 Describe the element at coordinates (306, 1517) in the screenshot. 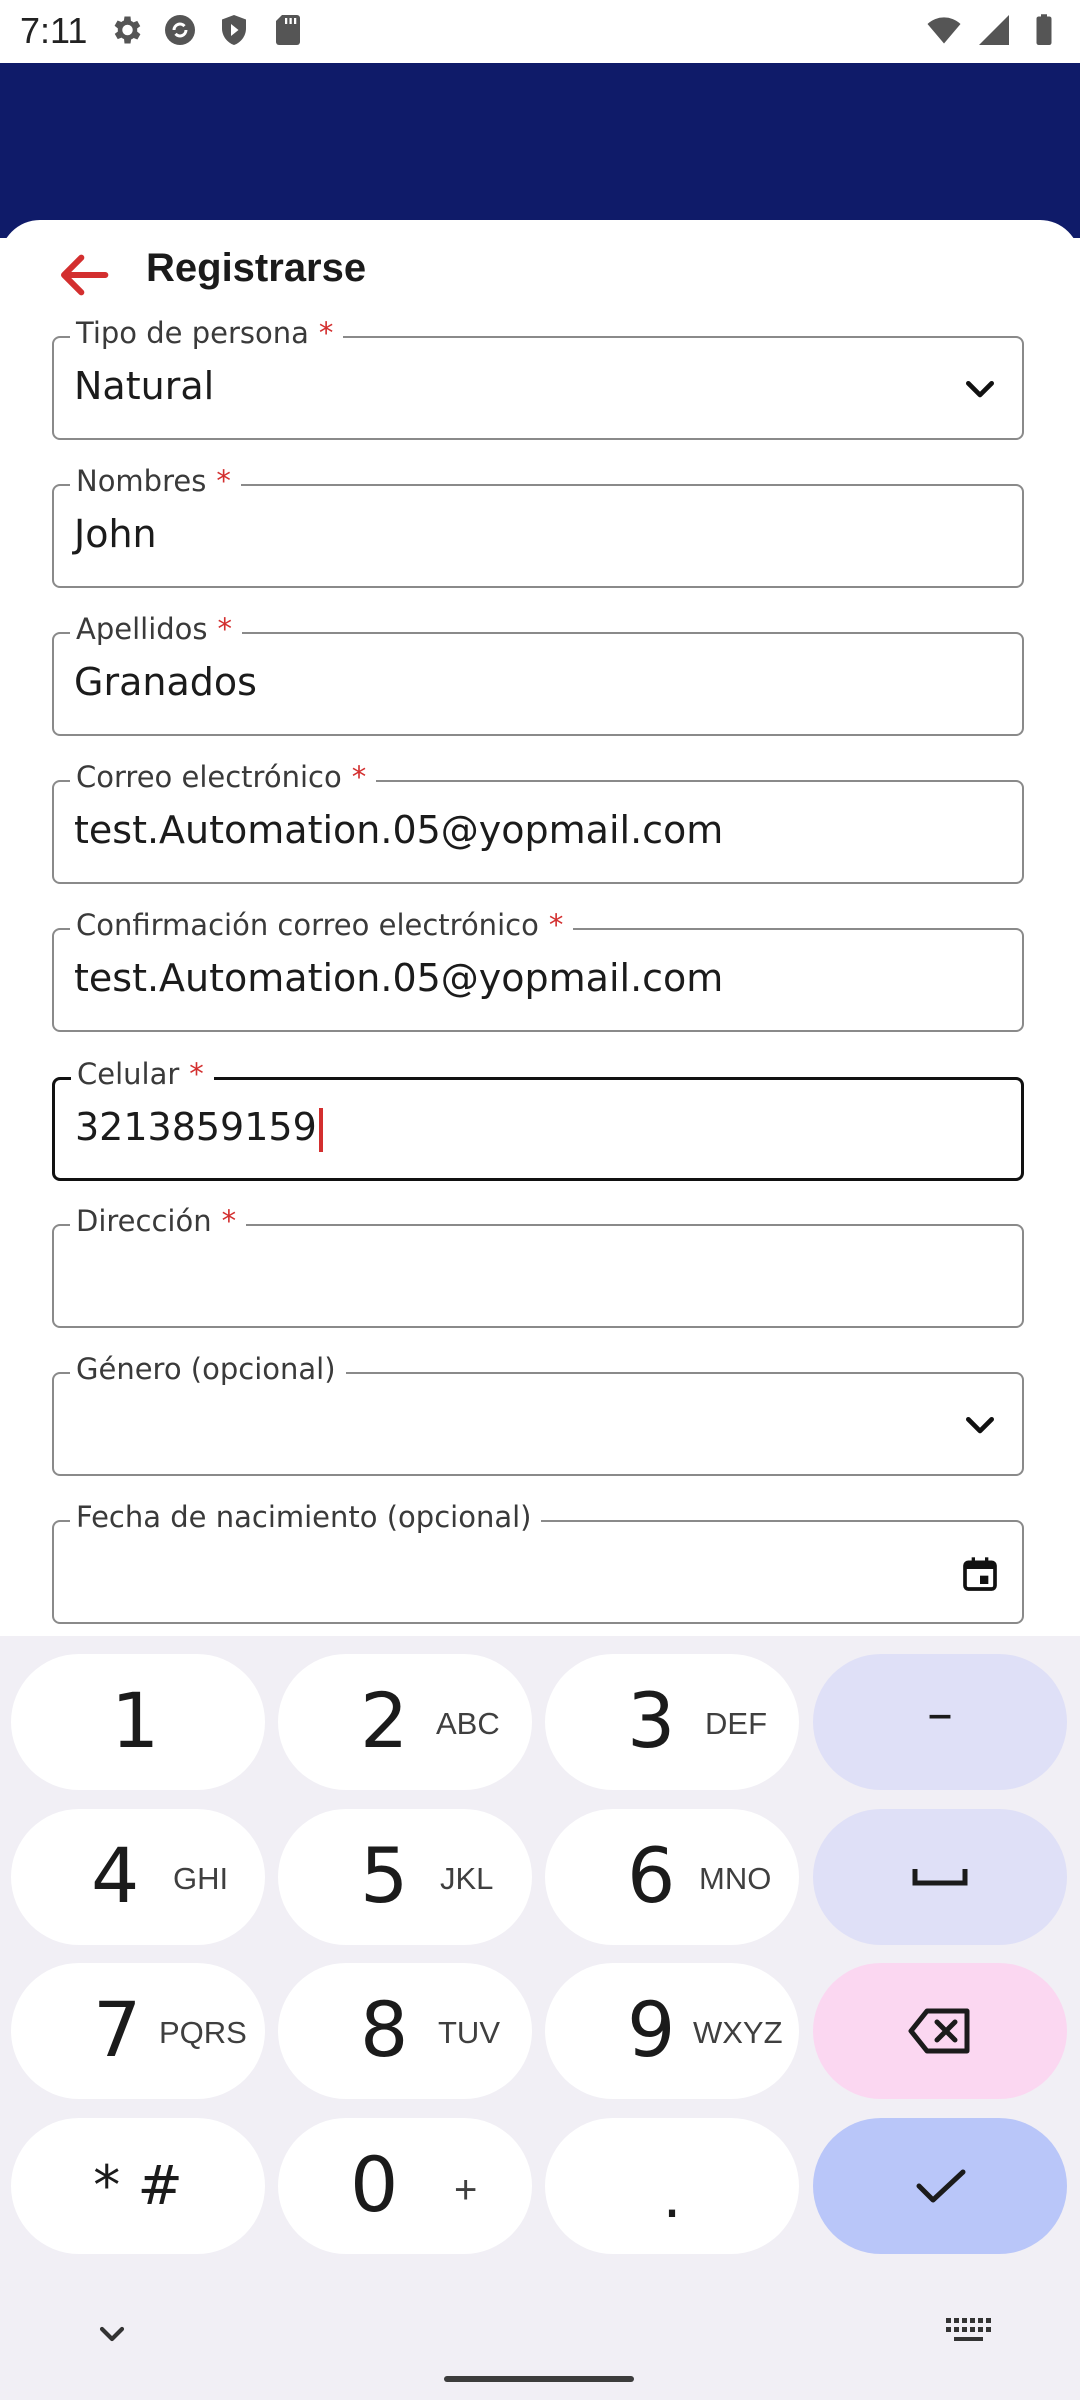

I see `fecha-nacimiento-label: Fecha de nacimiento (opcional)` at that location.